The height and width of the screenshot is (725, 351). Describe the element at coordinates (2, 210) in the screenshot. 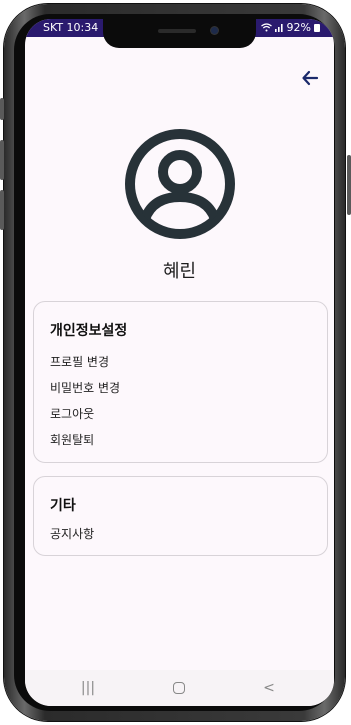

I see `volume-down-button` at that location.